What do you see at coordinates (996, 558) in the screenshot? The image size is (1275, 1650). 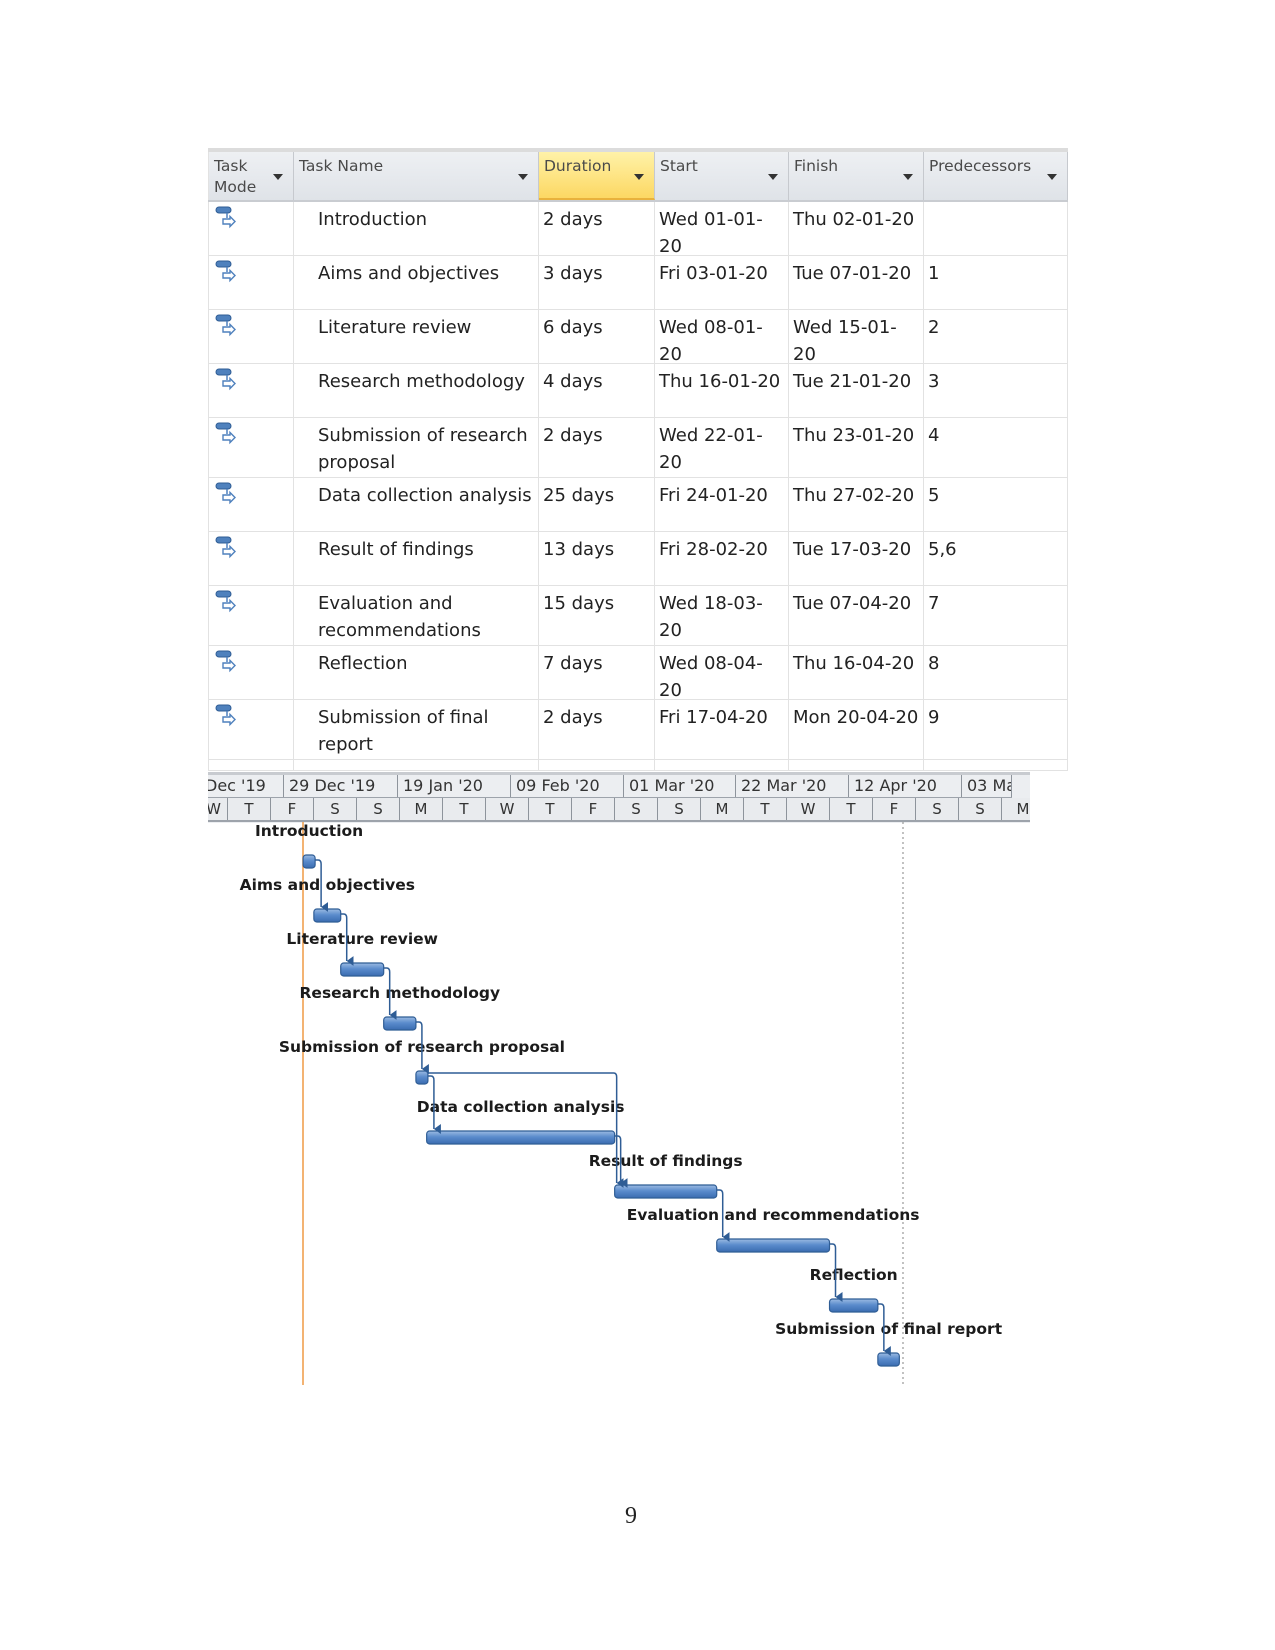 I see `predecessors-cell: 5,6` at bounding box center [996, 558].